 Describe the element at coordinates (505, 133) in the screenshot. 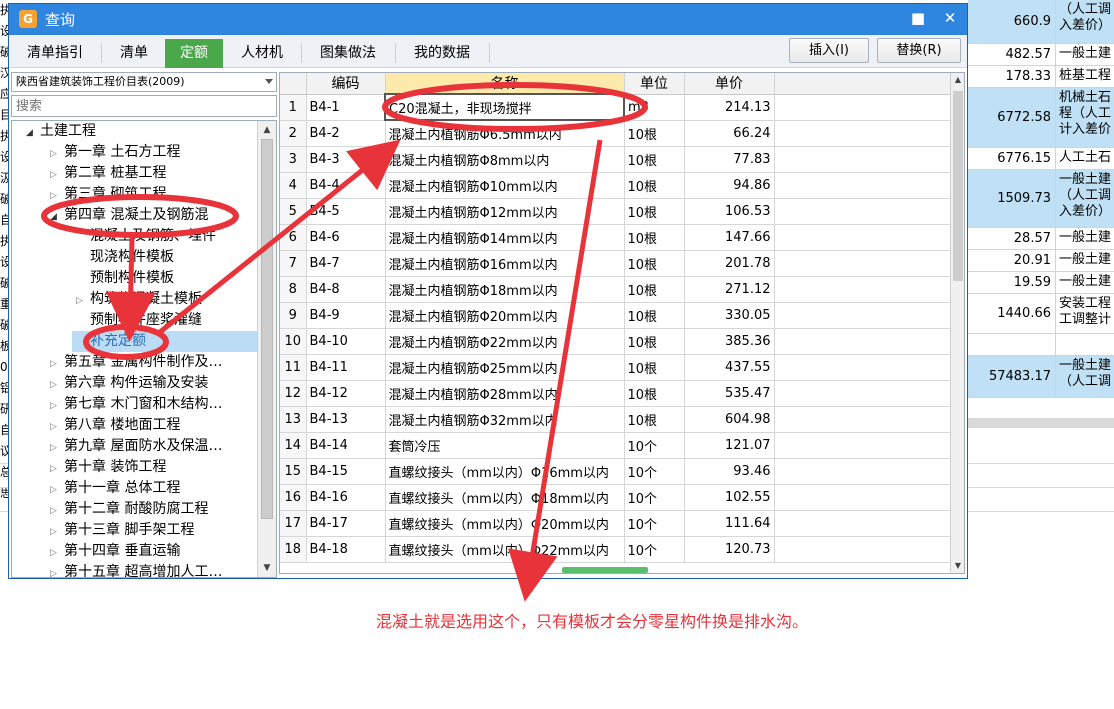

I see `quota-name-cell: 混凝土内植钢筋Φ6.5mm以内` at that location.